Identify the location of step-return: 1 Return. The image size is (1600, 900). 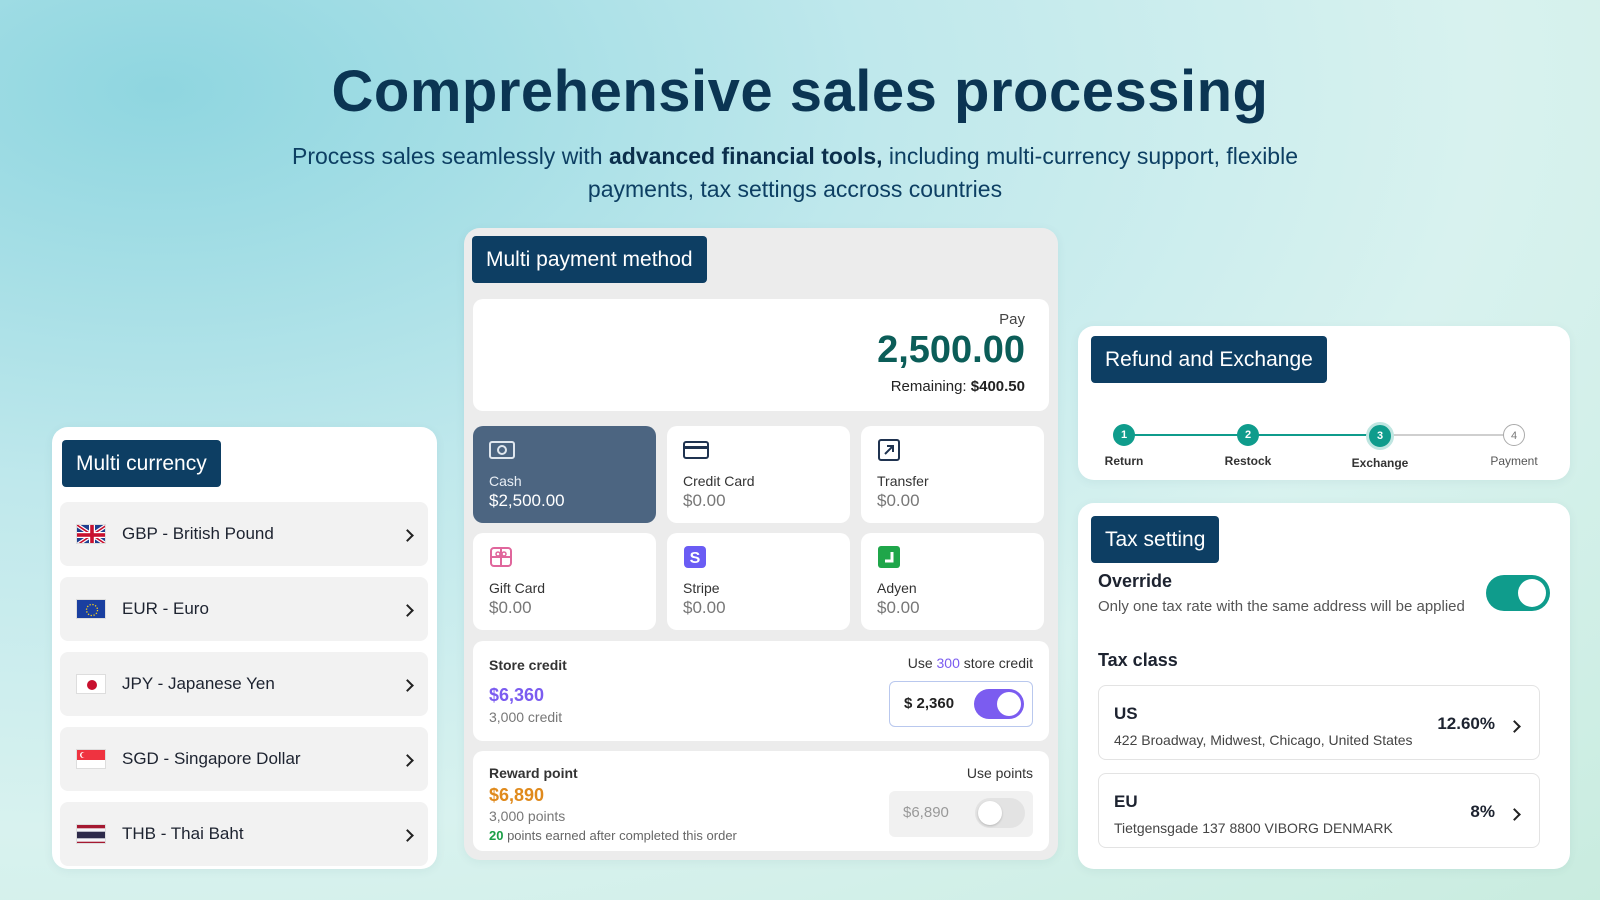
(1124, 446).